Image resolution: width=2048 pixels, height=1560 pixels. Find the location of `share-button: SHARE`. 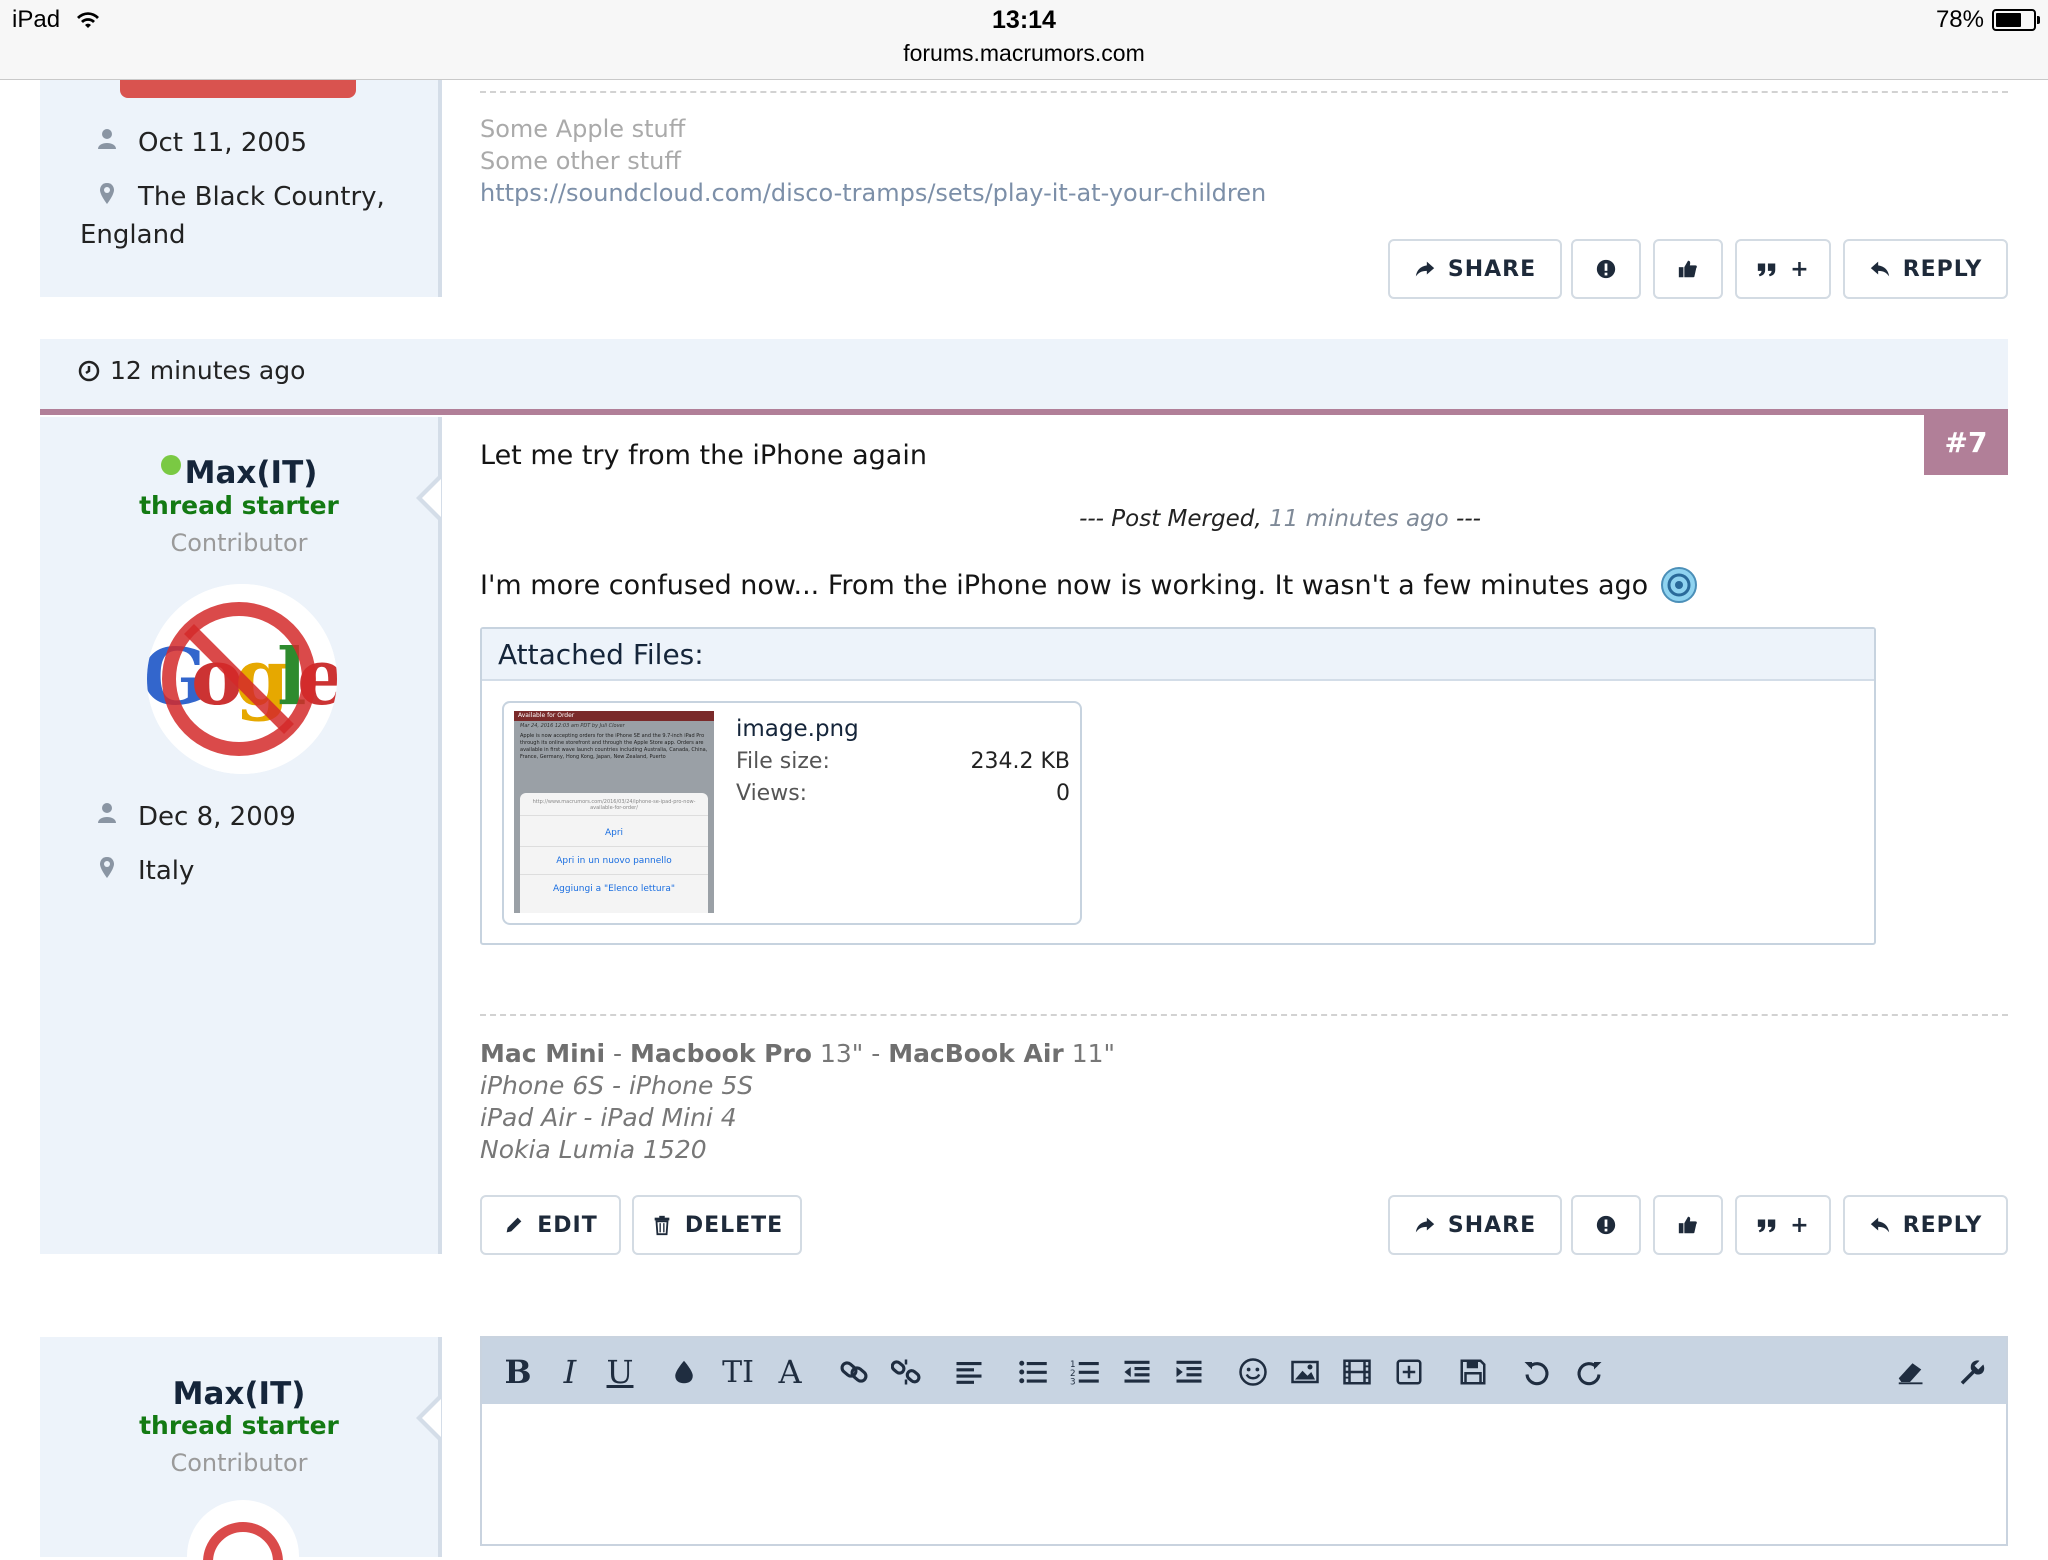

share-button: SHARE is located at coordinates (1475, 1225).